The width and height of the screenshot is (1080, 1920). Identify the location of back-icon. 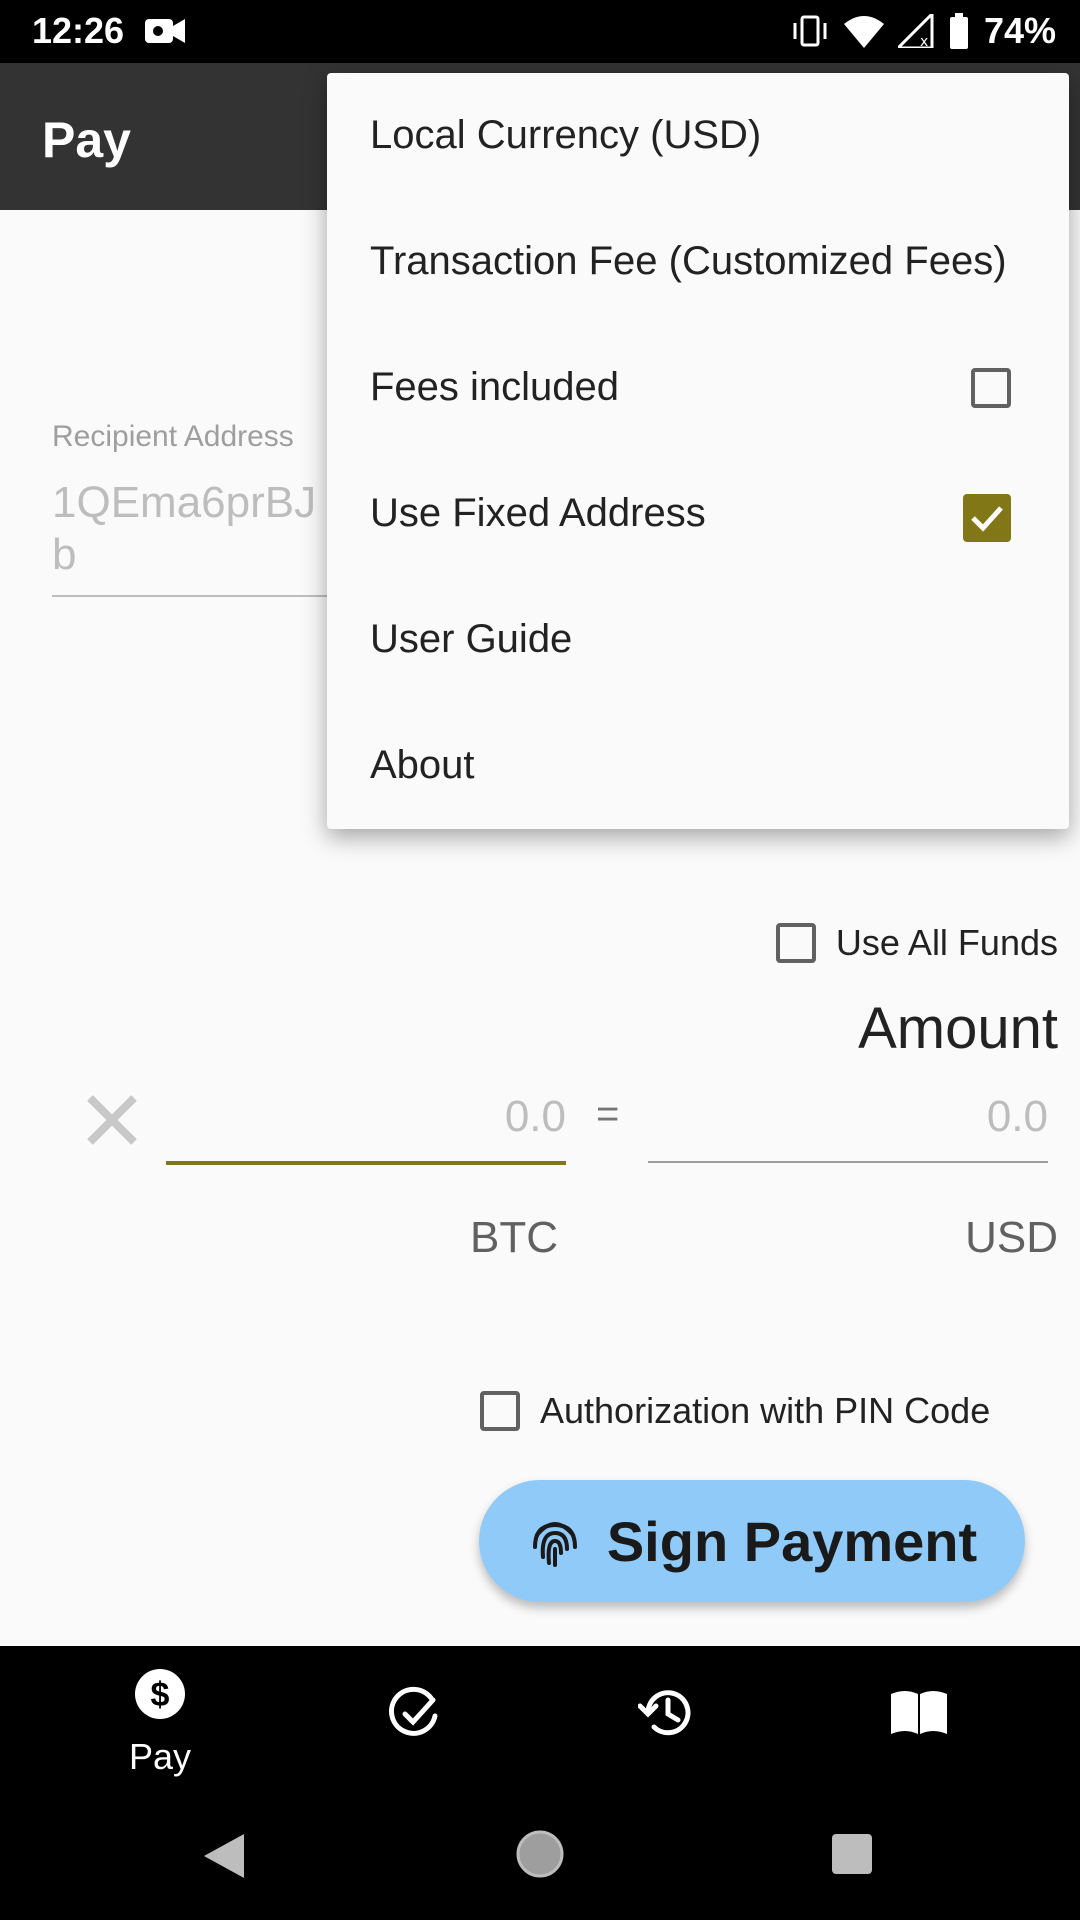
(224, 1856).